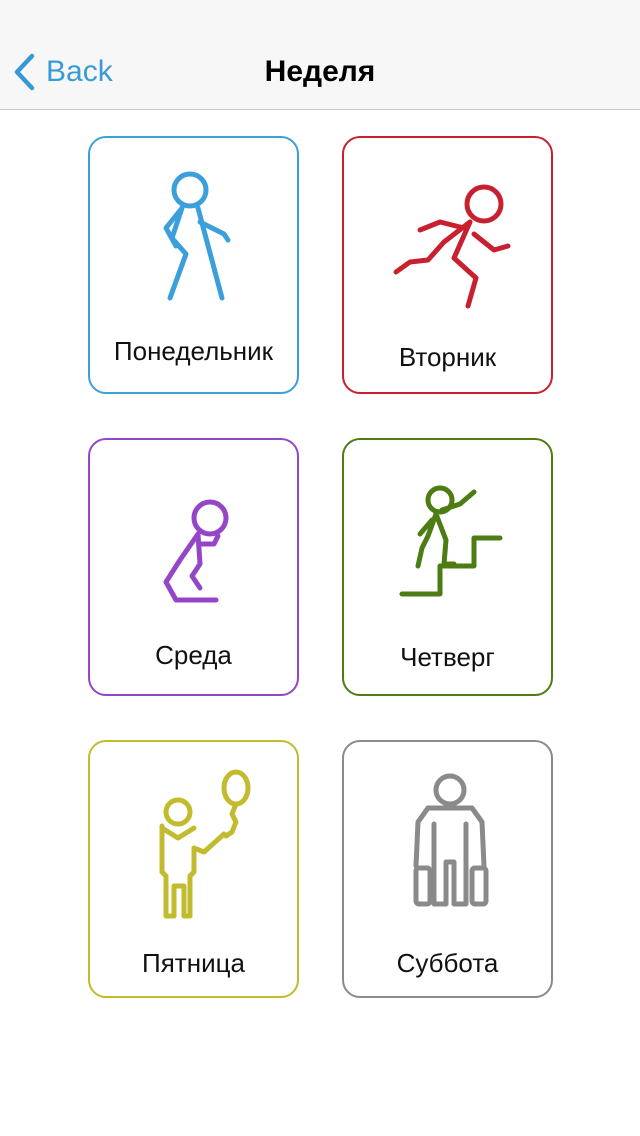  Describe the element at coordinates (447, 357) in the screenshot. I see `day-label: Вторник` at that location.